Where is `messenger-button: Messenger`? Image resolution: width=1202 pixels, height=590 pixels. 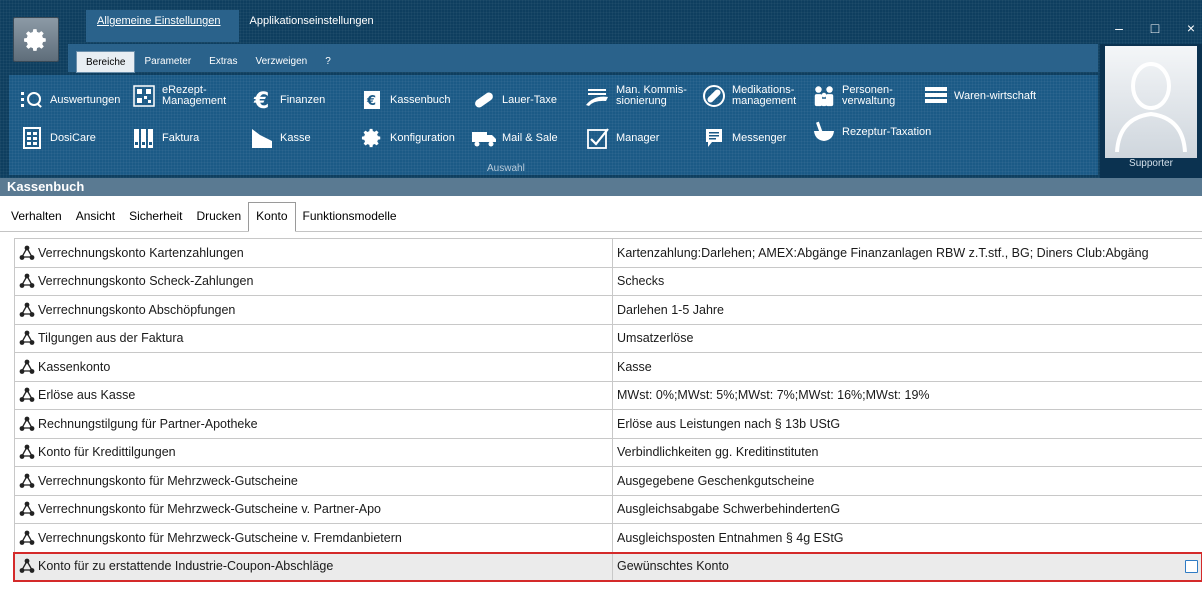 messenger-button: Messenger is located at coordinates (744, 138).